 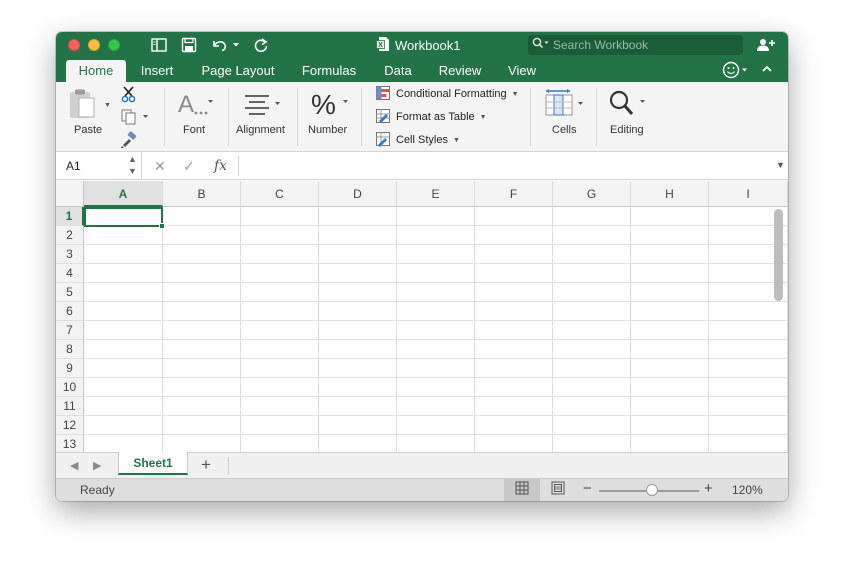 I want to click on formula-input, so click(x=503, y=166).